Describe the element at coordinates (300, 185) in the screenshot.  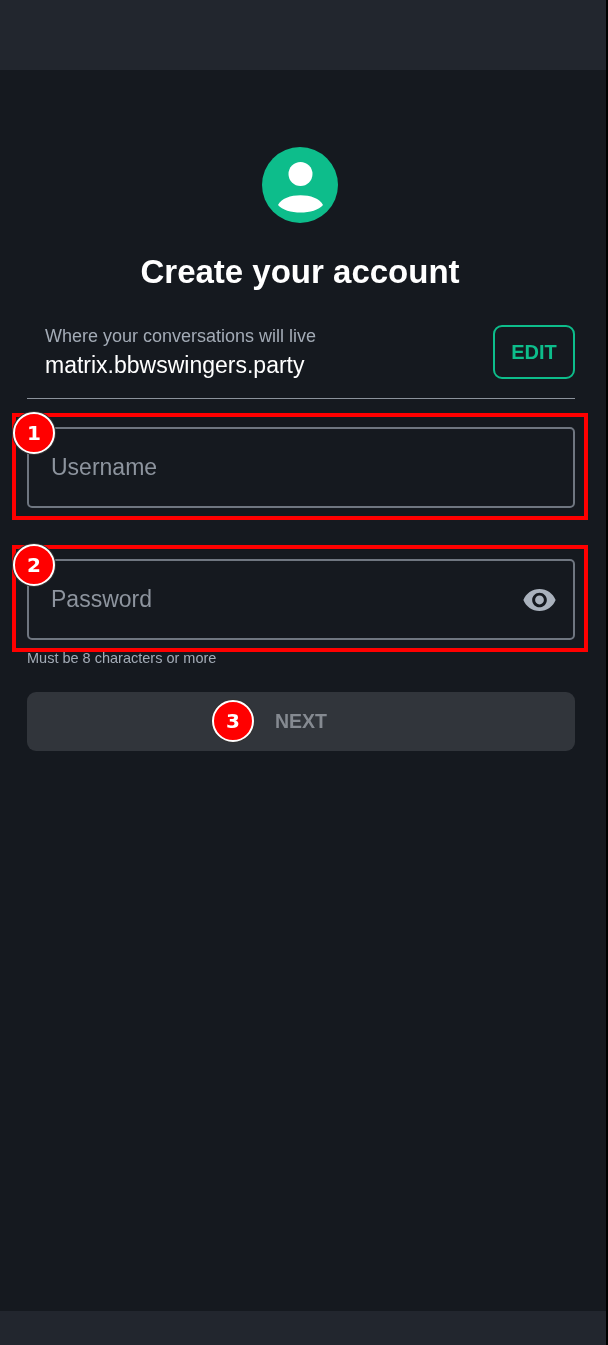
I see `user-avatar-icon` at that location.